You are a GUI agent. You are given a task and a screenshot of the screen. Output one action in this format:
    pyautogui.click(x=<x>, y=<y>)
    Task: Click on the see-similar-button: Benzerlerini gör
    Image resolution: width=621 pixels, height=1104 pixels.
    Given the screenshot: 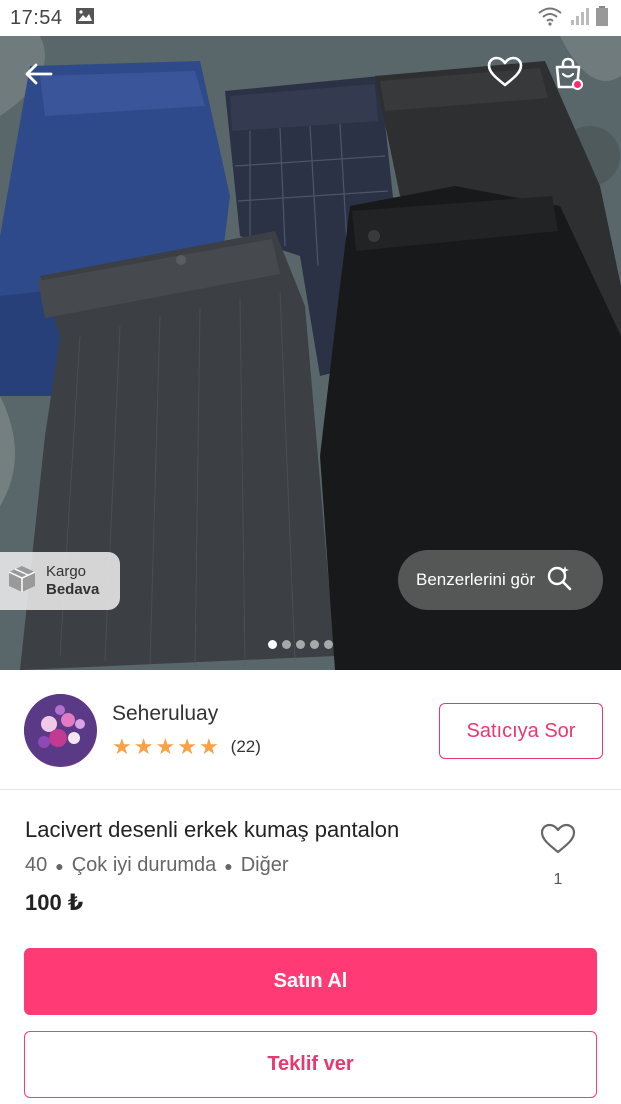 What is the action you would take?
    pyautogui.click(x=500, y=580)
    